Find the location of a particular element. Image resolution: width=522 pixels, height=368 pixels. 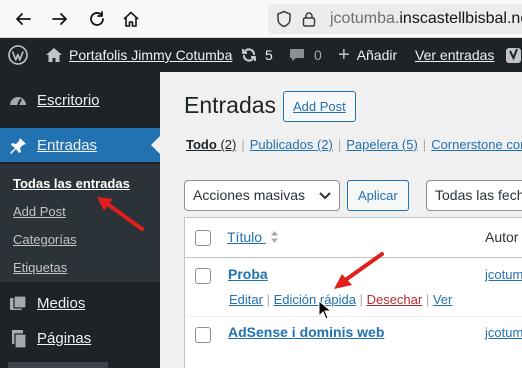

submenu-add-post: Add Post is located at coordinates (39, 211).